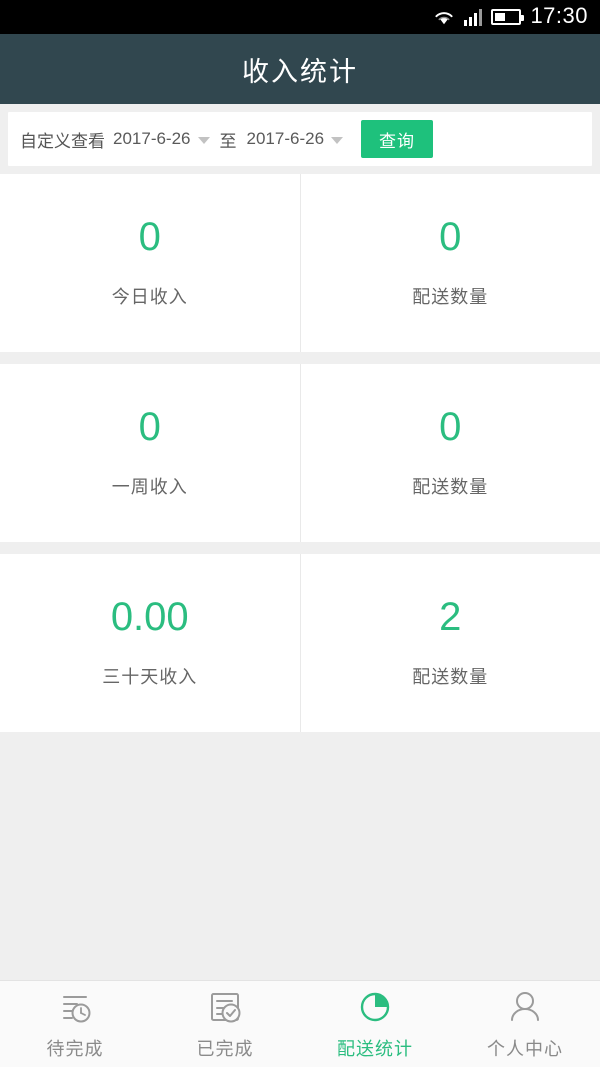 This screenshot has height=1067, width=600. I want to click on filter-bar: 自定义查看 2017-6-26 至 2017-6-26 查询, so click(300, 139).